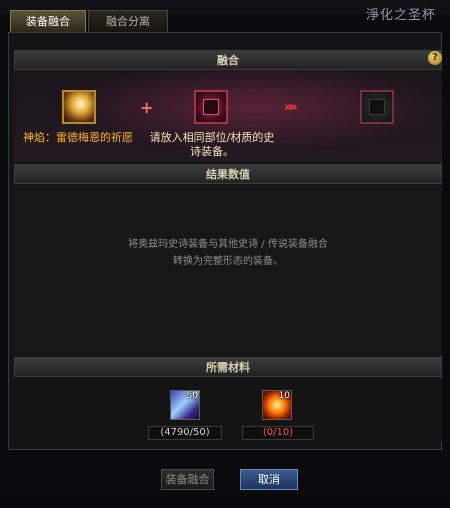 This screenshot has width=450, height=508. I want to click on material-item-slot, so click(211, 107).